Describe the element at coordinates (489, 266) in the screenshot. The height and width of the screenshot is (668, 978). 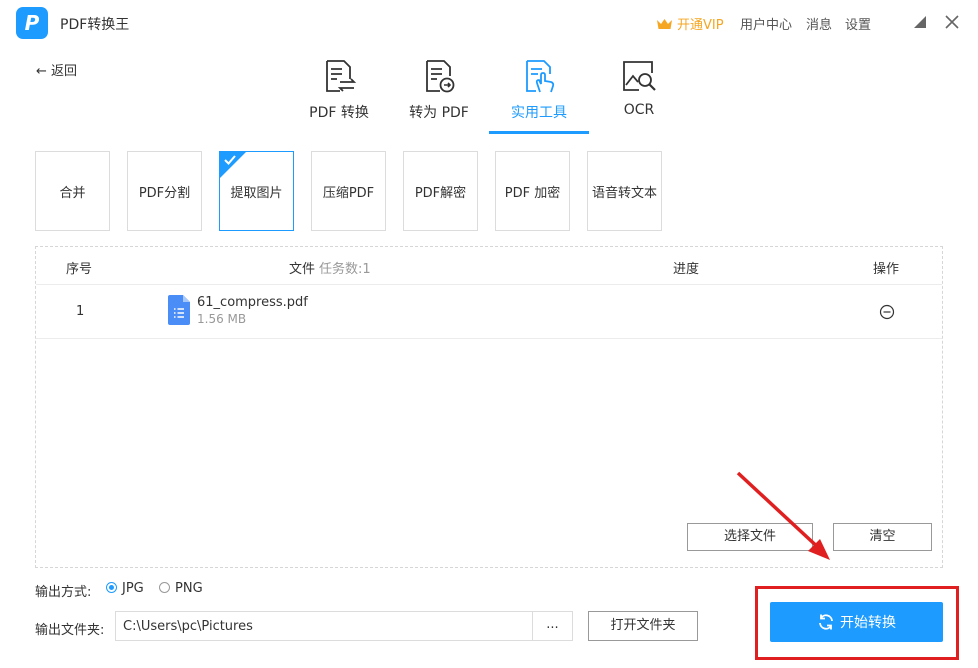
I see `table-header: 序号 文件 任务数:1 进度 操作` at that location.